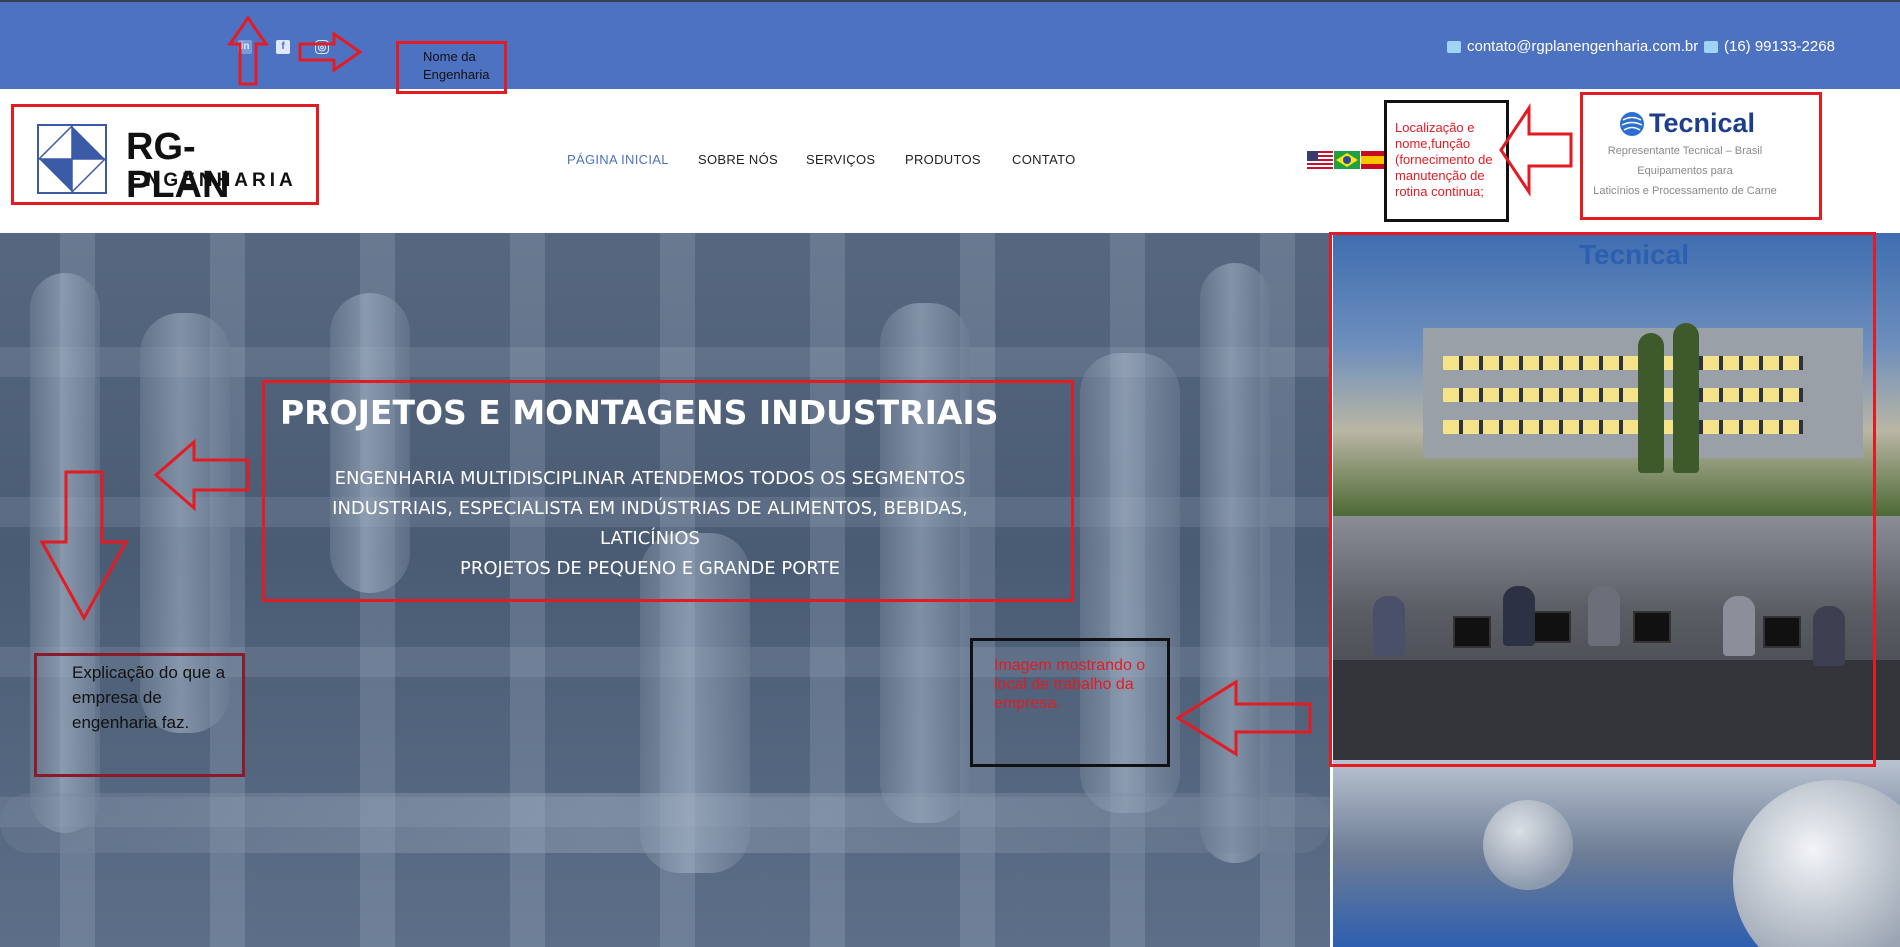 The height and width of the screenshot is (947, 1900). What do you see at coordinates (1701, 156) in the screenshot?
I see `annotation-box-partner` at bounding box center [1701, 156].